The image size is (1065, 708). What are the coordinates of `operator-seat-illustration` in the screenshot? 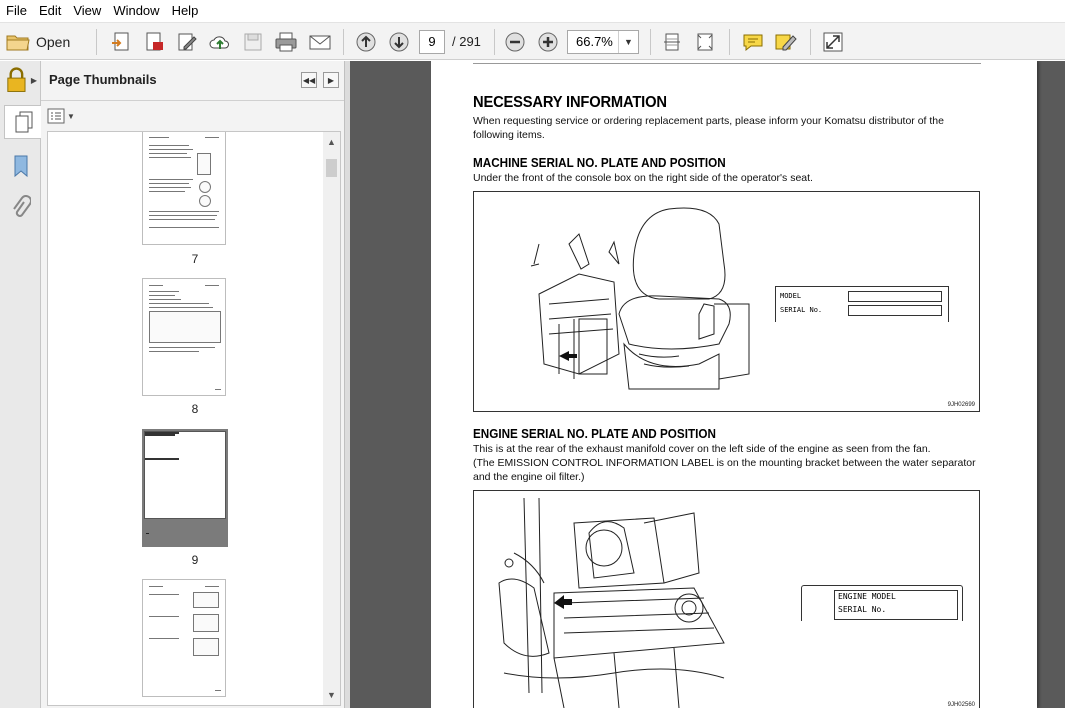 It's located at (640, 298).